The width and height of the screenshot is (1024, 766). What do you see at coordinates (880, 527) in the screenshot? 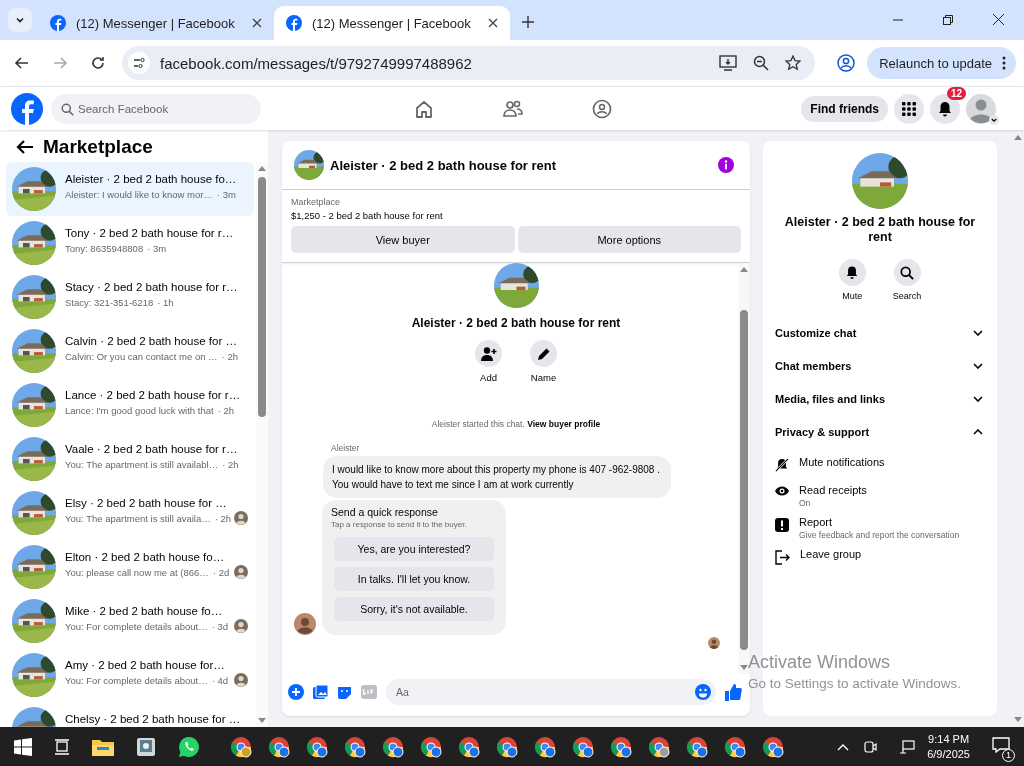
I see `settings-item: Report Give feedback and report the conversation` at bounding box center [880, 527].